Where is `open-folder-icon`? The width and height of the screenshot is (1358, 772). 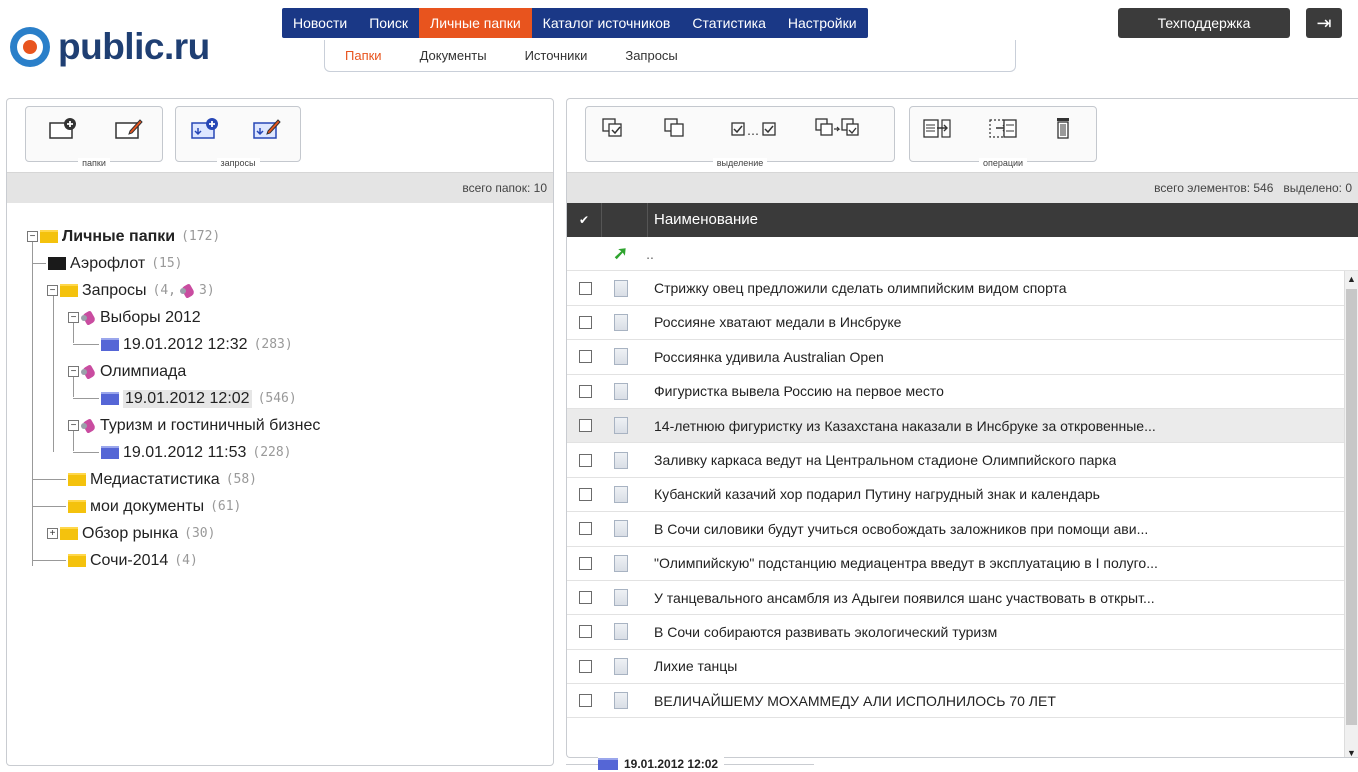
open-folder-icon is located at coordinates (608, 764).